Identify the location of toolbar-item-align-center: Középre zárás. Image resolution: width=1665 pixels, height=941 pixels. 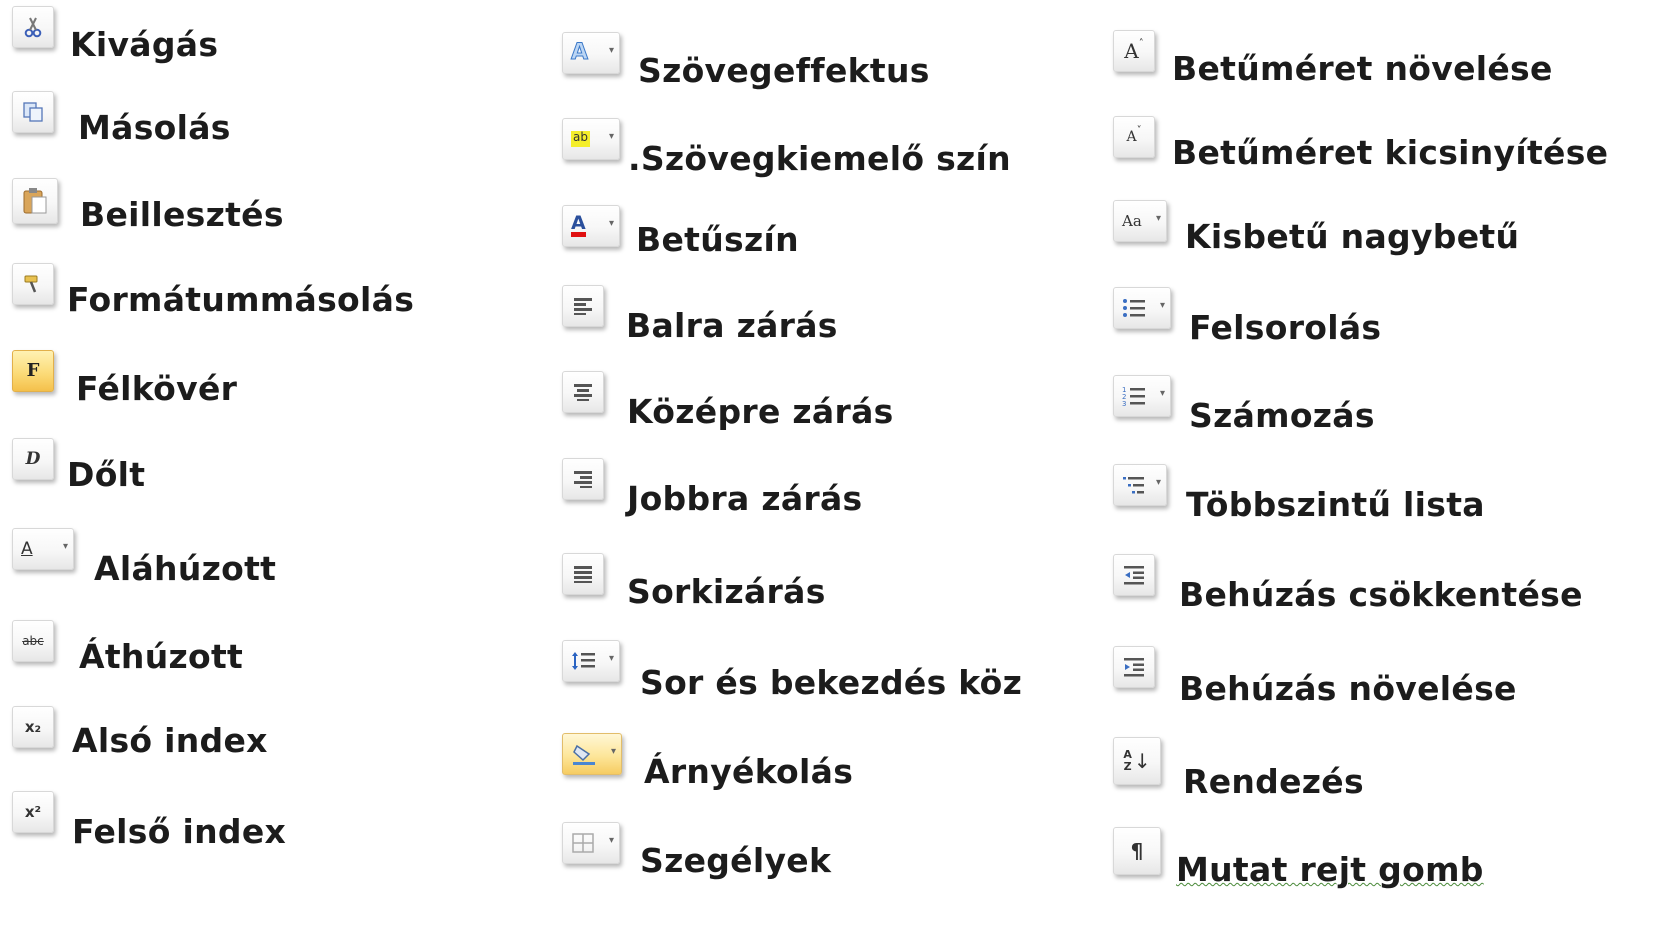
(728, 399).